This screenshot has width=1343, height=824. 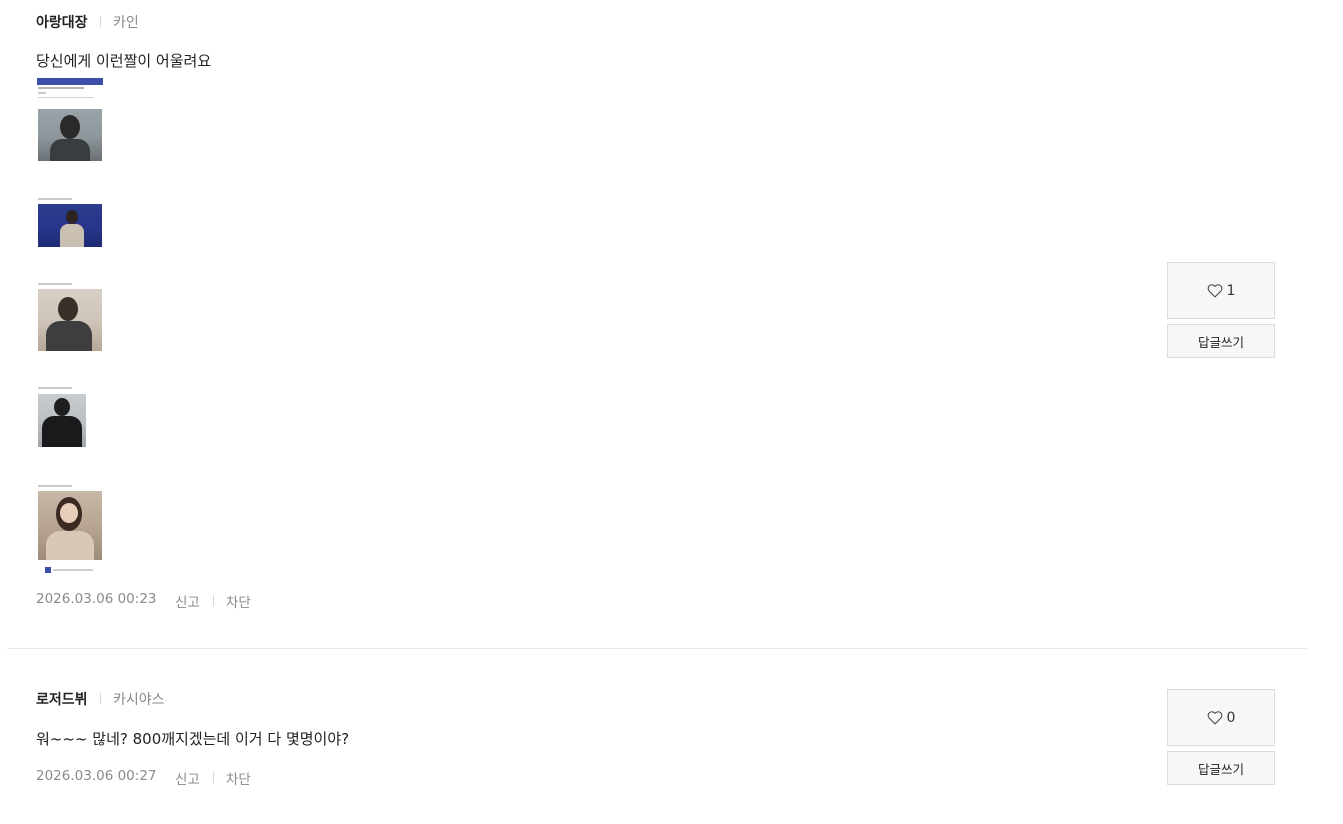 What do you see at coordinates (62, 22) in the screenshot?
I see `comment-author-nickname: 아랑대장` at bounding box center [62, 22].